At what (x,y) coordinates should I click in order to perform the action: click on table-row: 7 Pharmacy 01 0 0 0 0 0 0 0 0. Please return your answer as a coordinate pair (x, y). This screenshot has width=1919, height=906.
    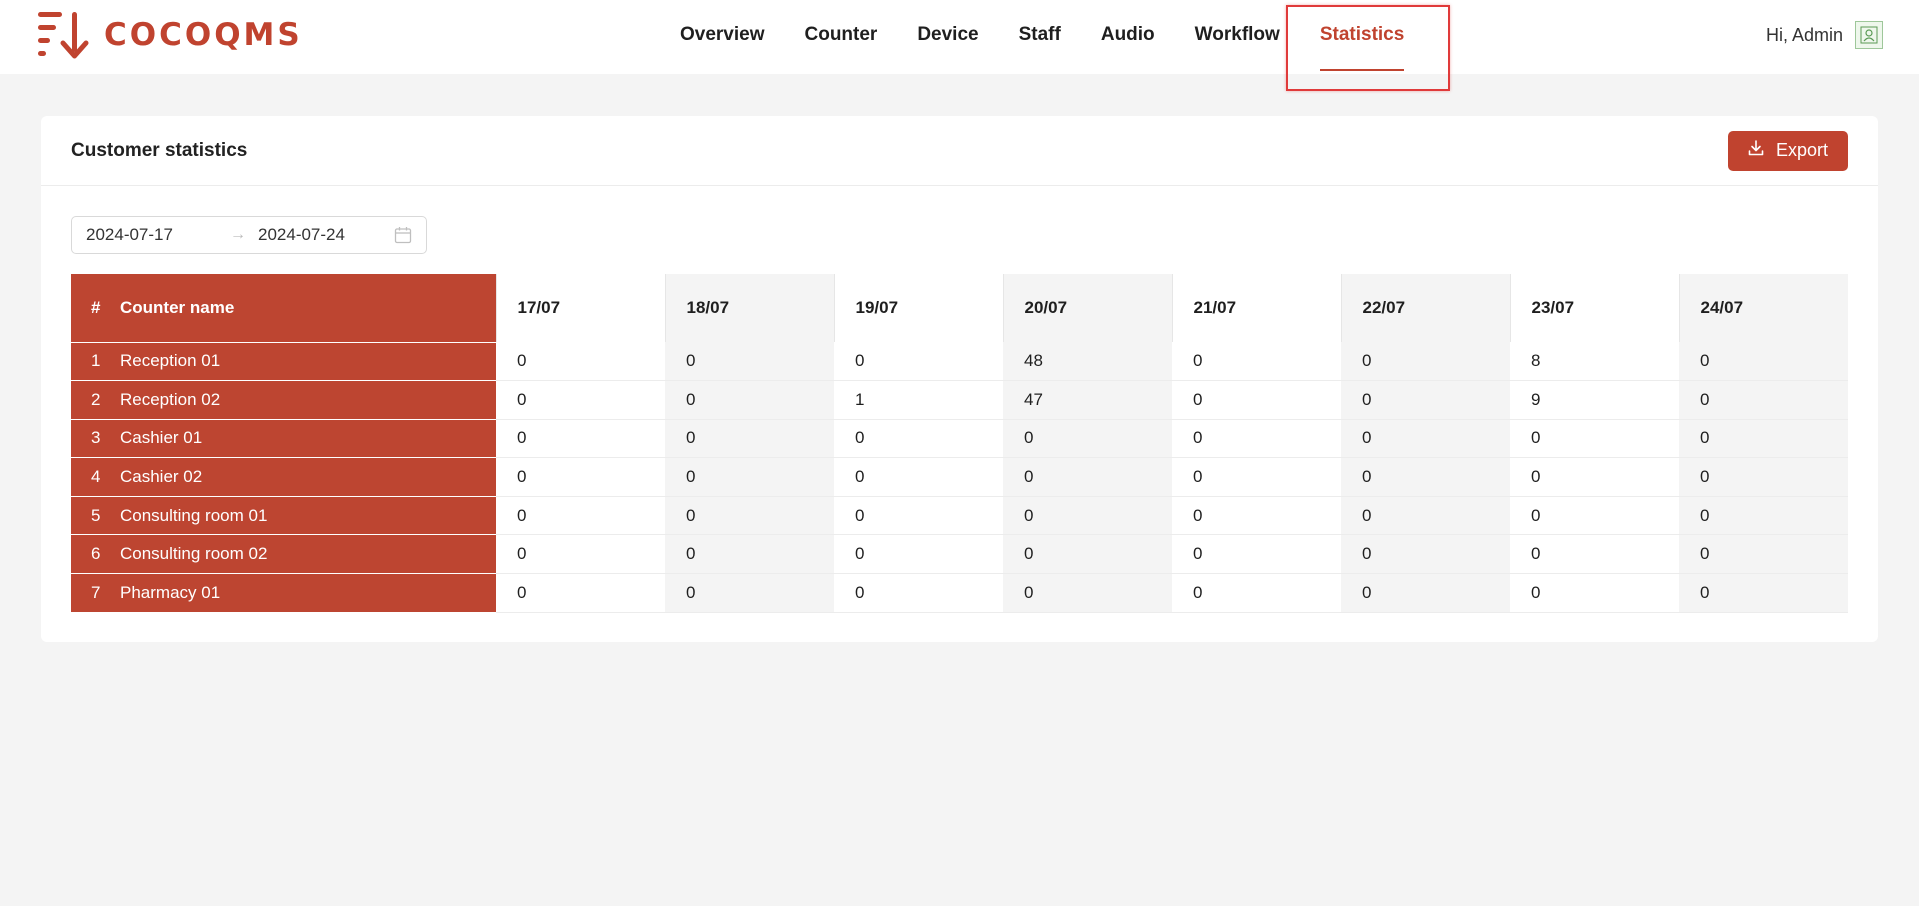
    Looking at the image, I should click on (959, 593).